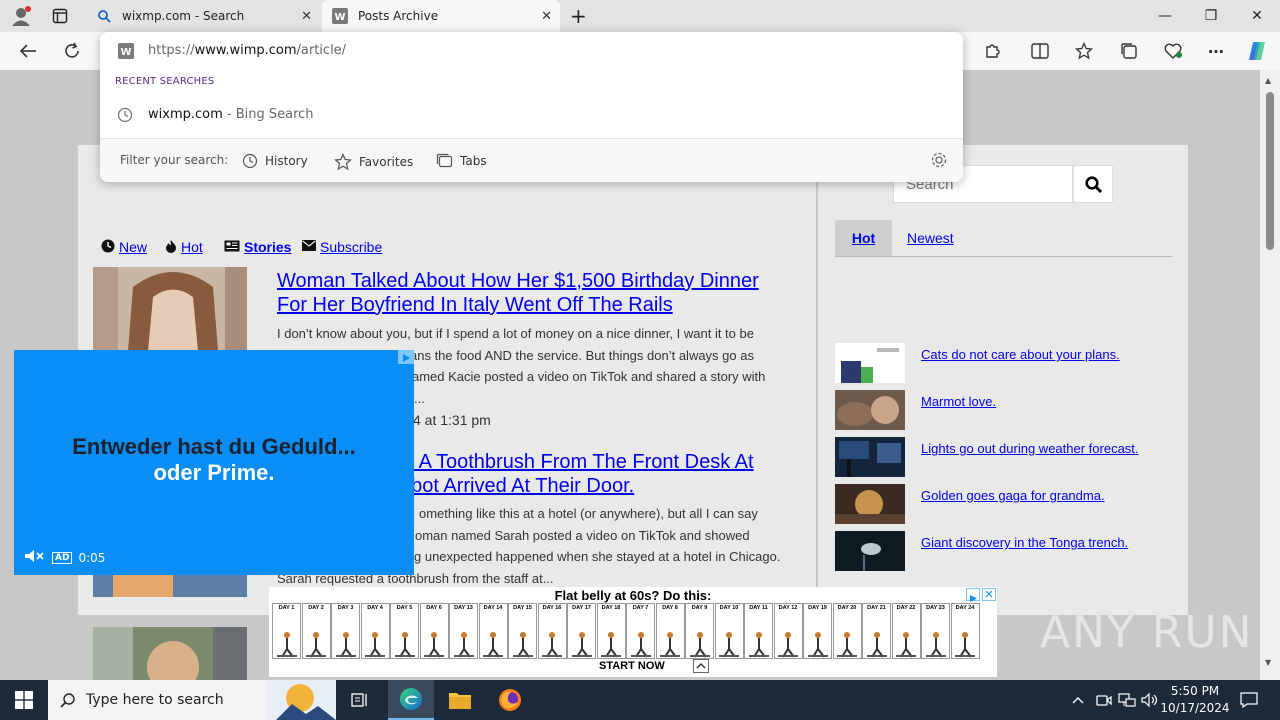  What do you see at coordinates (1165, 16) in the screenshot?
I see `minimize-button: —` at bounding box center [1165, 16].